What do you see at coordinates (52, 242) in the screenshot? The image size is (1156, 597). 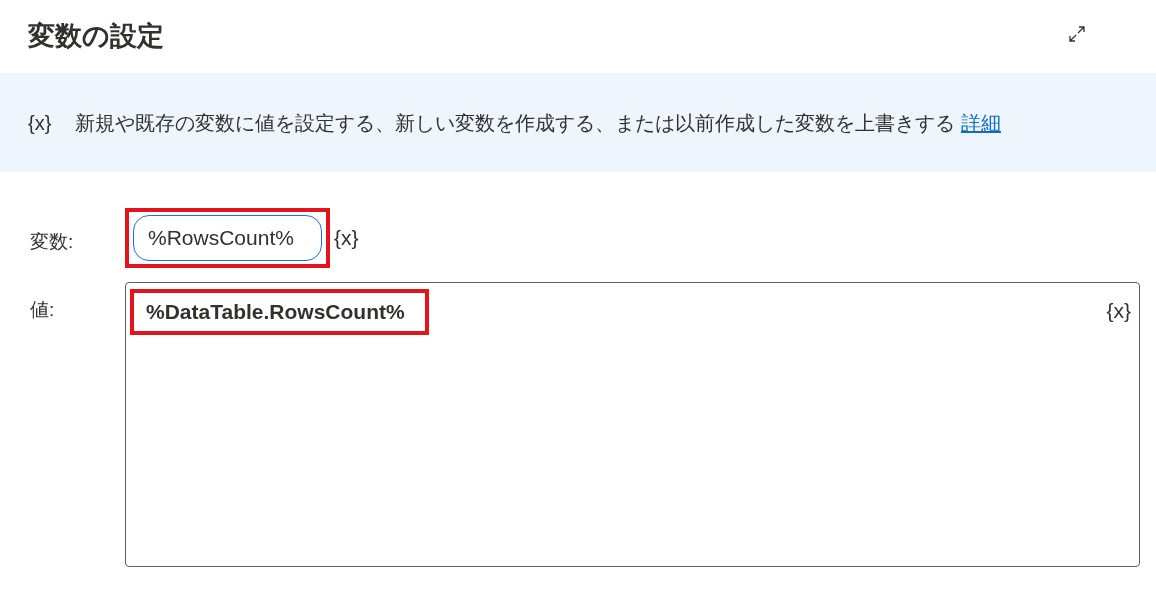 I see `field-label: 変数:` at bounding box center [52, 242].